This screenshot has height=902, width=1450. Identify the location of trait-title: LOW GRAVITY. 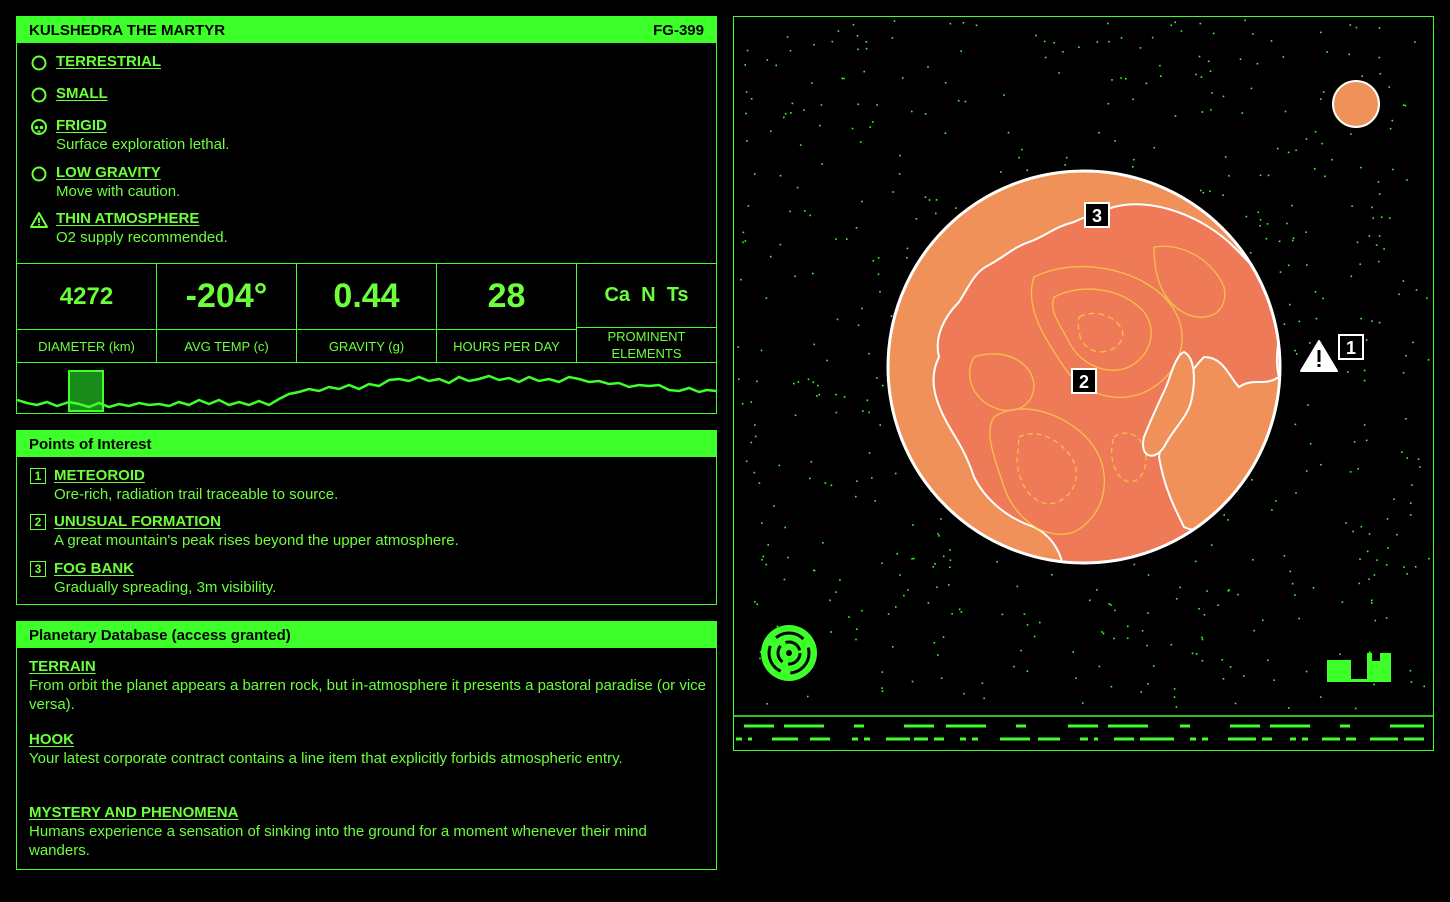
(118, 172).